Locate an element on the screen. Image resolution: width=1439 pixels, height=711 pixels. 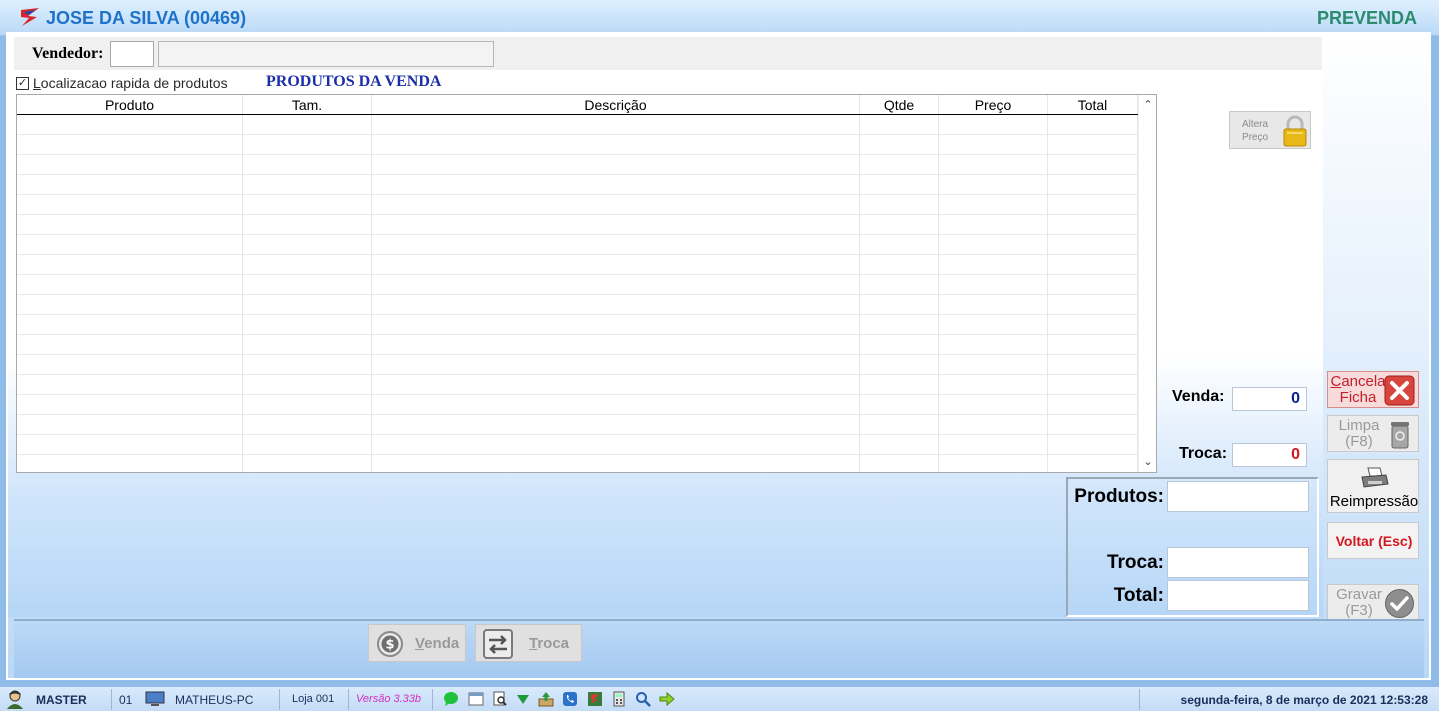
limpa-button: Limpa (F8) is located at coordinates (1373, 433).